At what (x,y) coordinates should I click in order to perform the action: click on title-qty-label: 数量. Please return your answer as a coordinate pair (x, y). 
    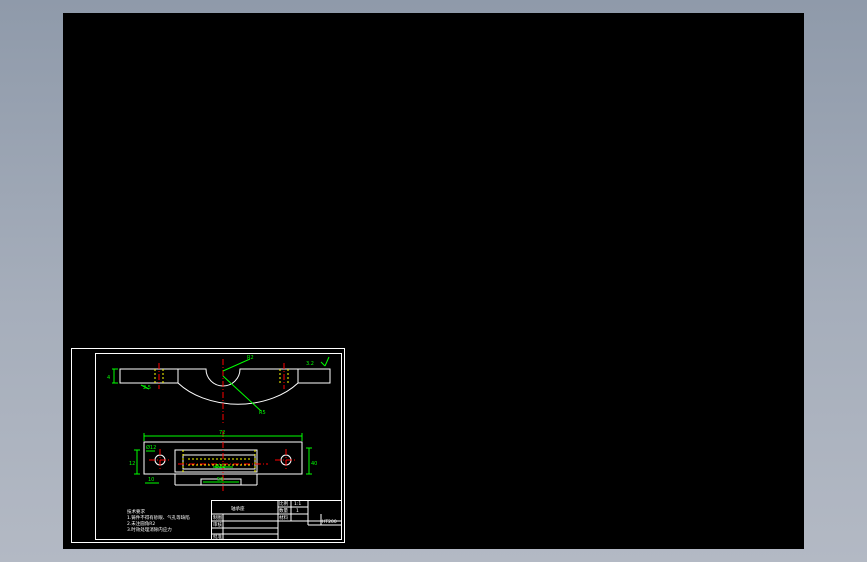
    Looking at the image, I should click on (283, 510).